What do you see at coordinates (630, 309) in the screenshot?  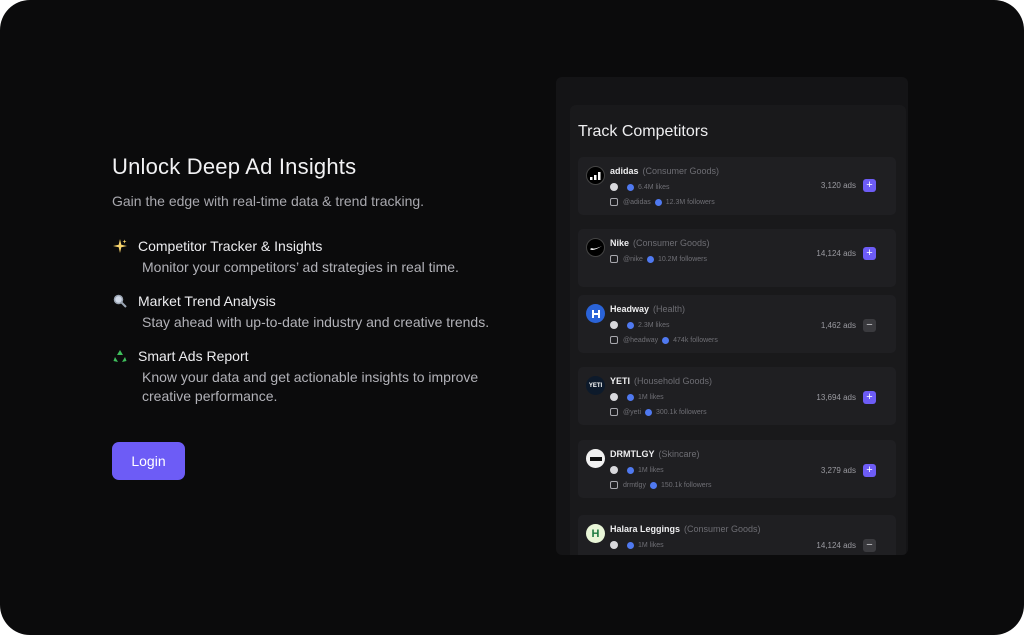 I see `competitor-name: Headway` at bounding box center [630, 309].